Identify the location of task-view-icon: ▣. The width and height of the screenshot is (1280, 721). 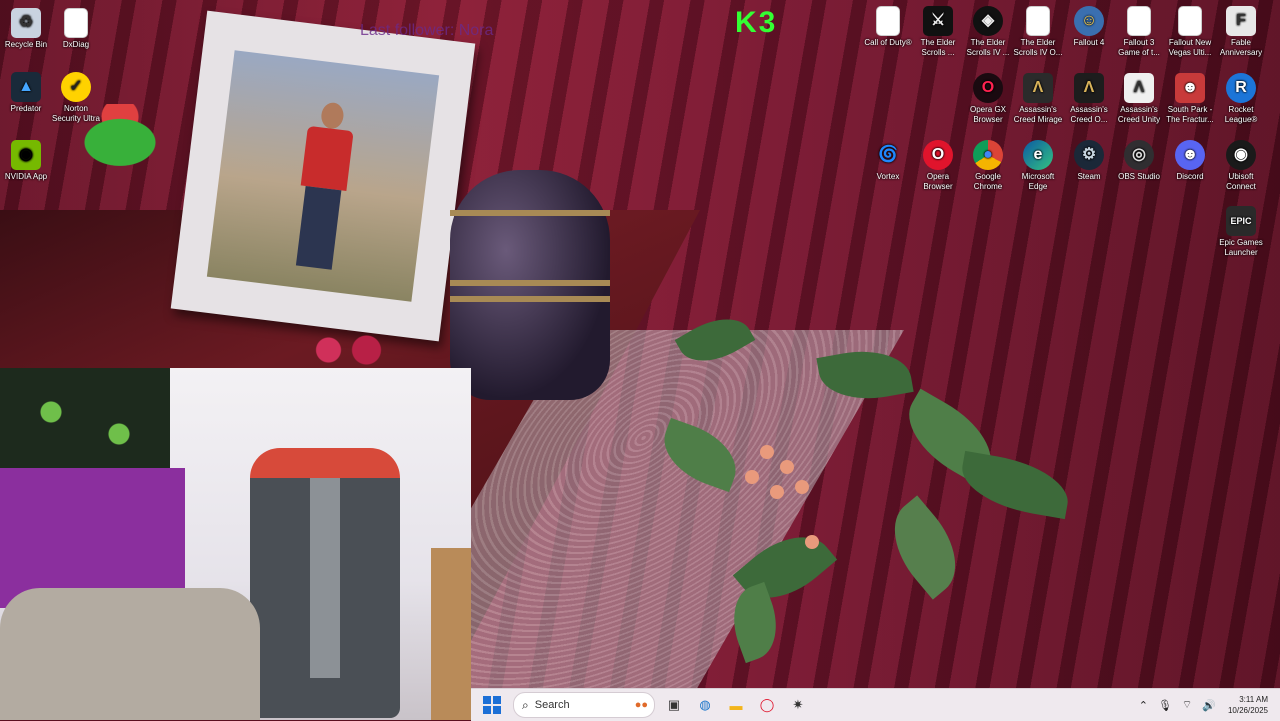
(674, 705).